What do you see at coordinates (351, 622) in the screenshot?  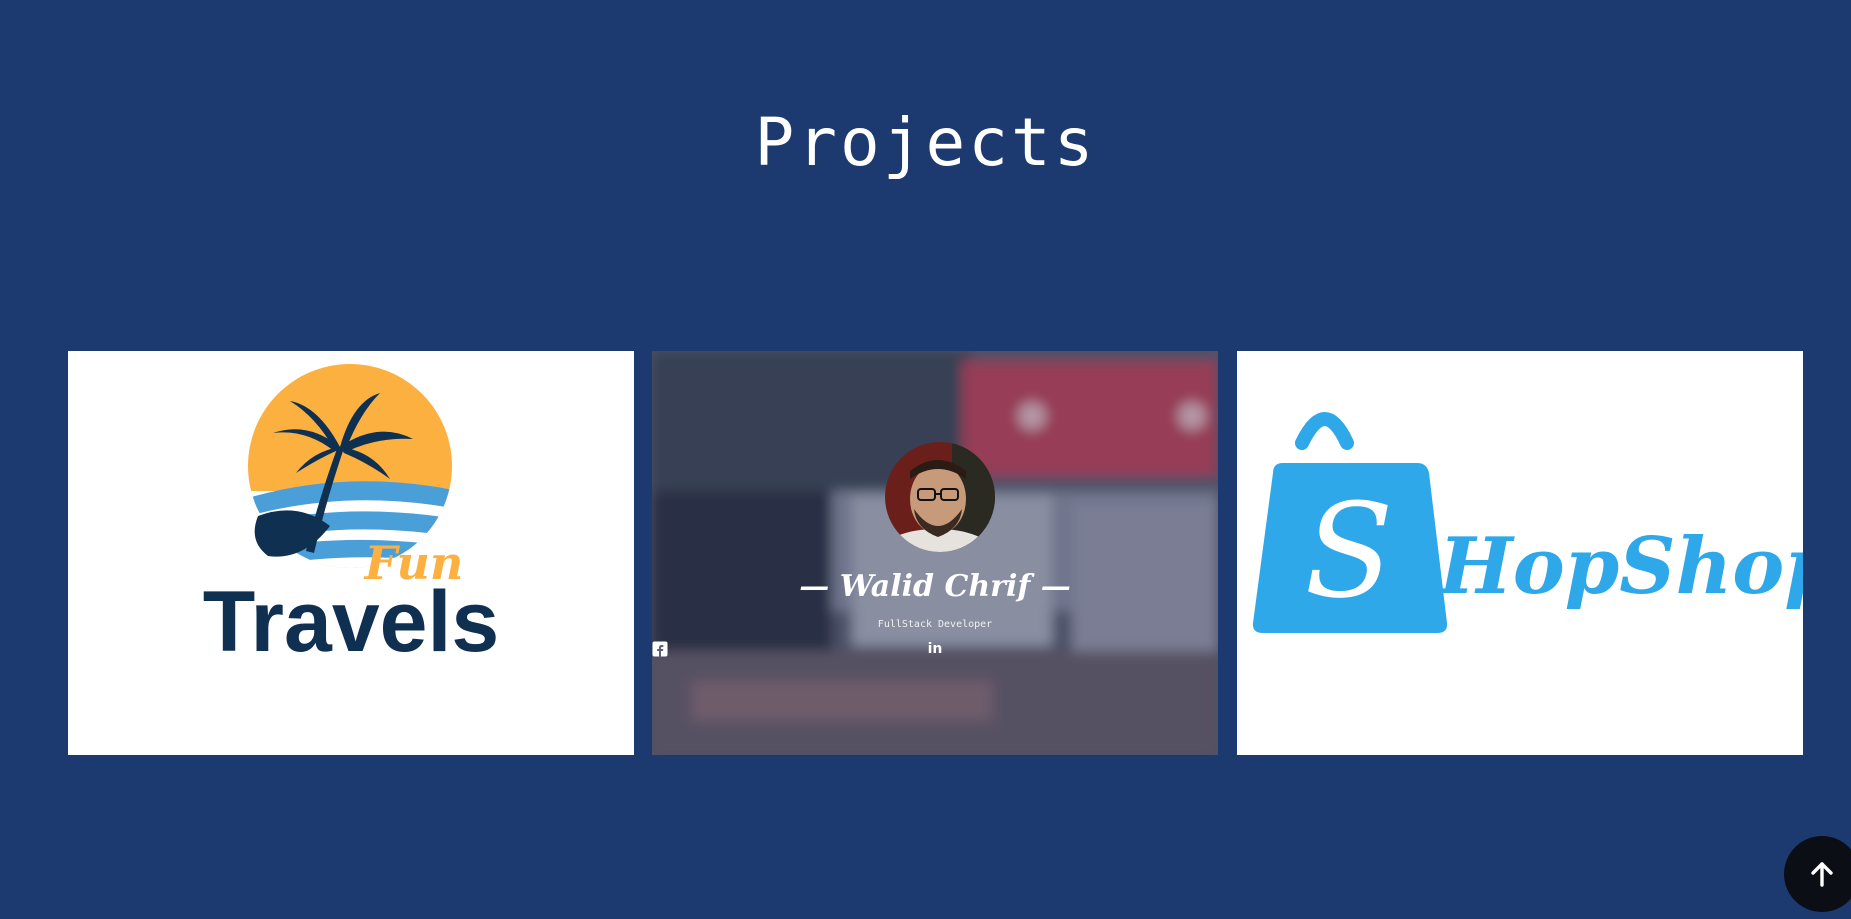 I see `logo-wordmark: Travels` at bounding box center [351, 622].